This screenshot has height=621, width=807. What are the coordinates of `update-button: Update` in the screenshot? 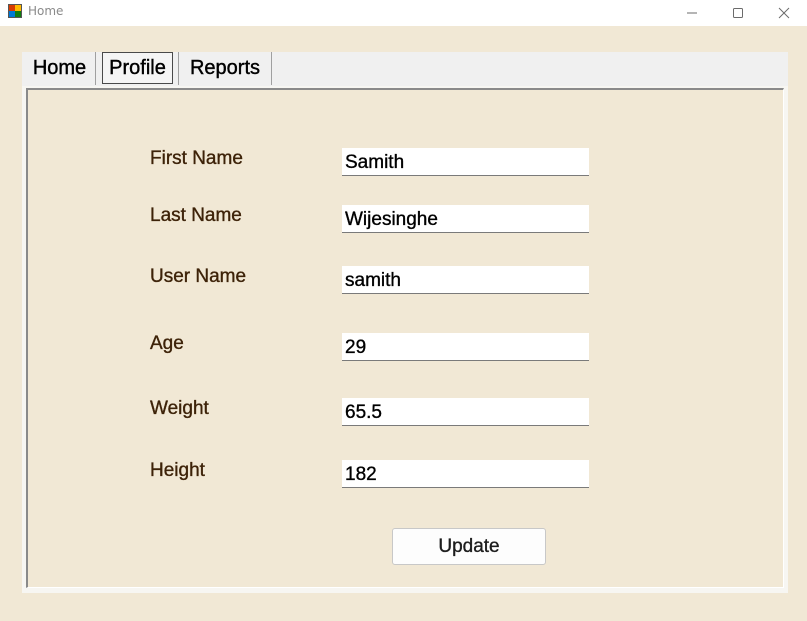 It's located at (469, 546).